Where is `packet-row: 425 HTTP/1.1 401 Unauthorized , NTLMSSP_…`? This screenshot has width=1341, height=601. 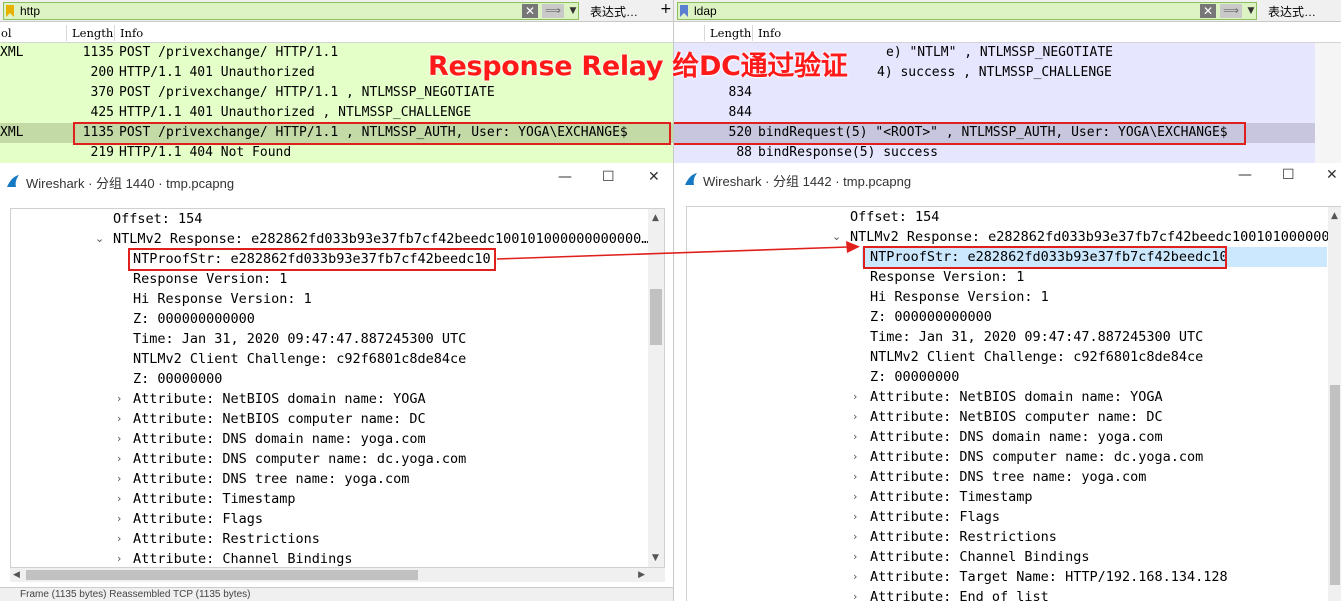
packet-row: 425 HTTP/1.1 401 Unauthorized , NTLMSSP_… is located at coordinates (336, 113).